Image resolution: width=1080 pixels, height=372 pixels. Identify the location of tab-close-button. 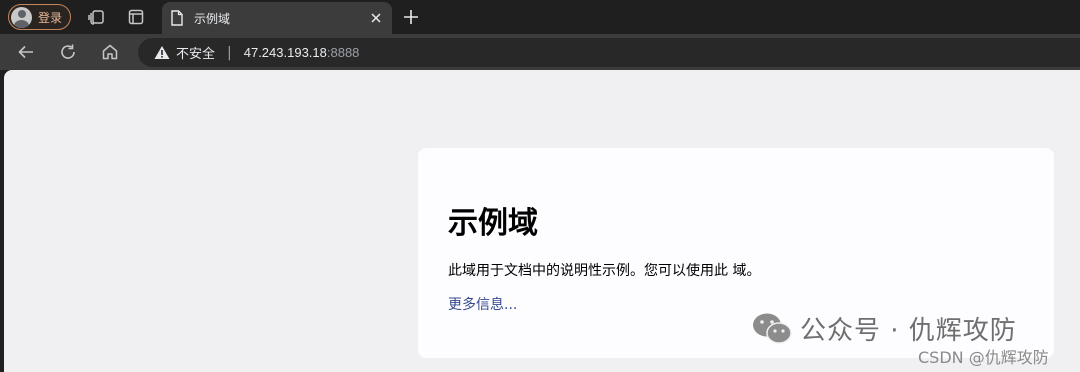
(376, 18).